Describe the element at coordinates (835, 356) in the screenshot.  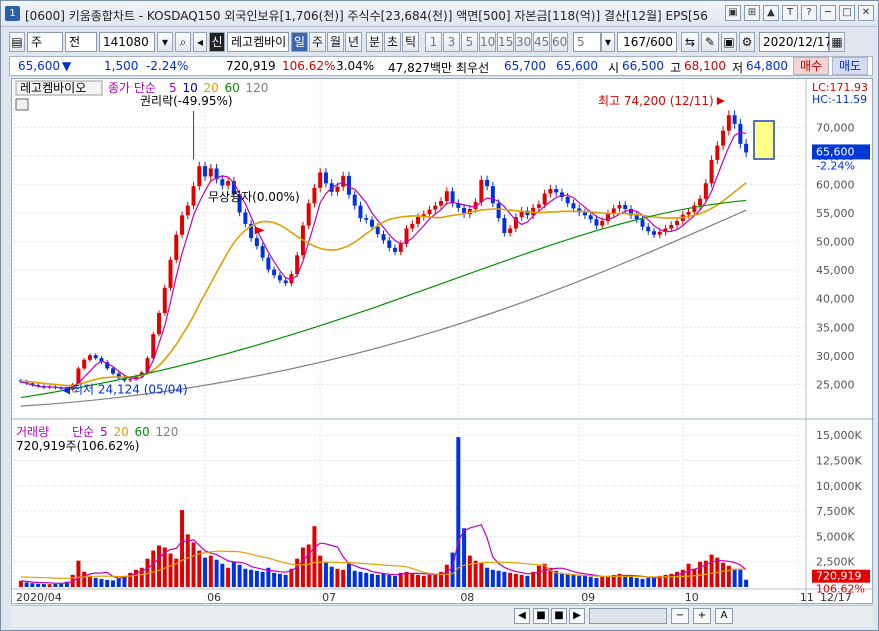
I see `price-tick-label: 30,000` at that location.